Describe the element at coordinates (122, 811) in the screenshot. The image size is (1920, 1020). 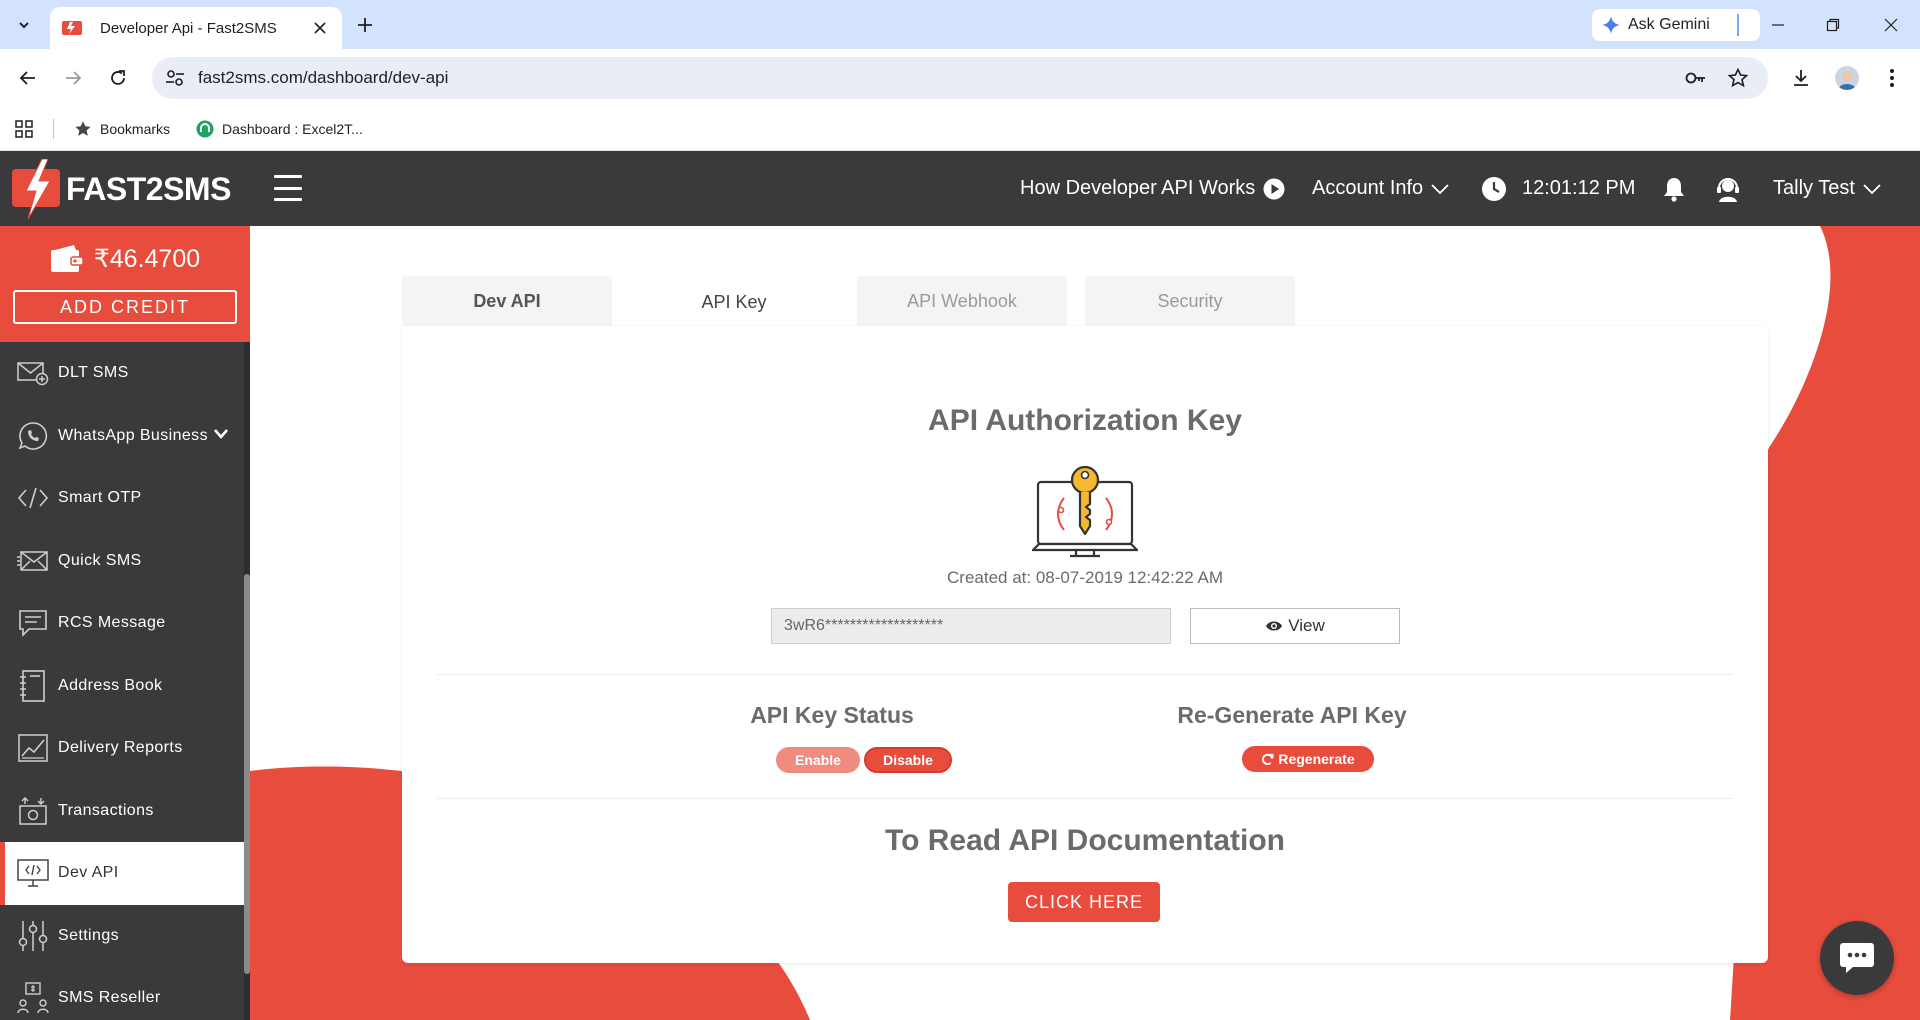
I see `sidebar-item-transactions: Transactions` at that location.